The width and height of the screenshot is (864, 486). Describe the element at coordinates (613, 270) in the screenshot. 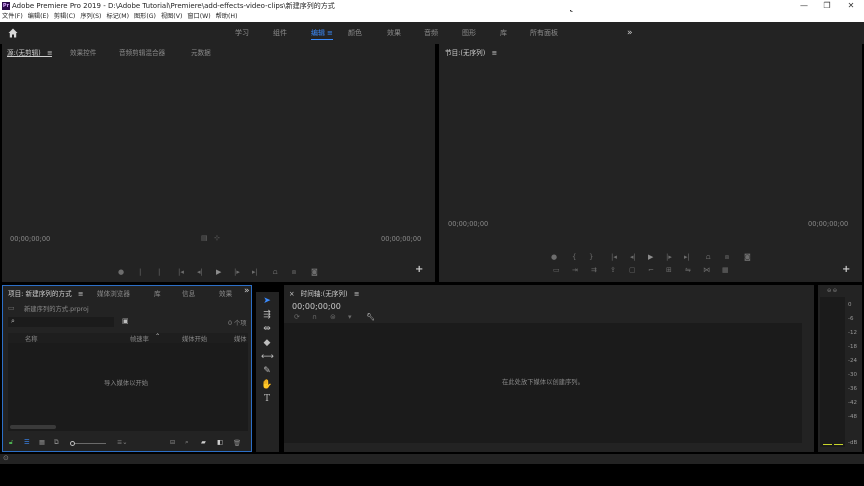

I see `export-icon: ⇪` at that location.